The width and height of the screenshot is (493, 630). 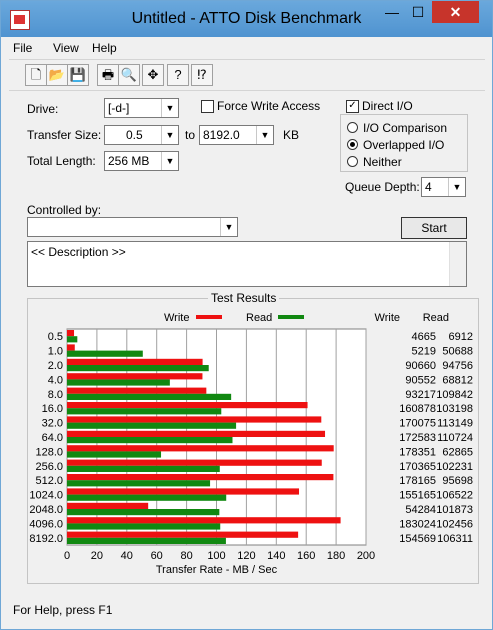 I want to click on y-tick-label: 16.0, so click(x=52, y=409).